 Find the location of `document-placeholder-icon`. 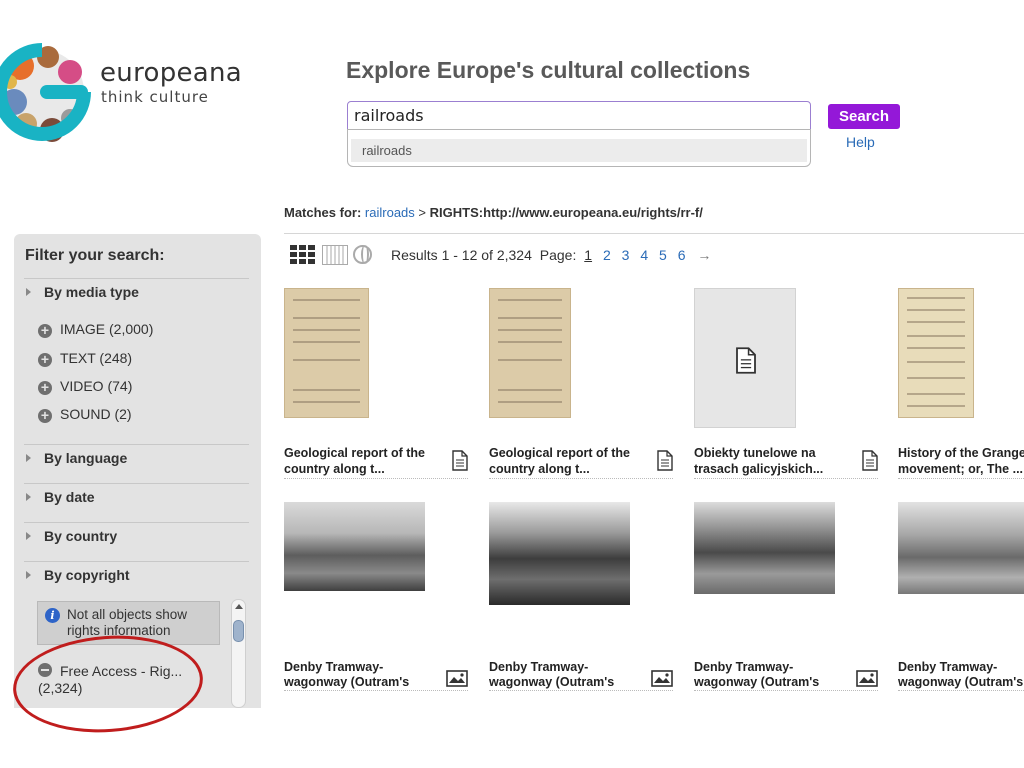

document-placeholder-icon is located at coordinates (746, 360).